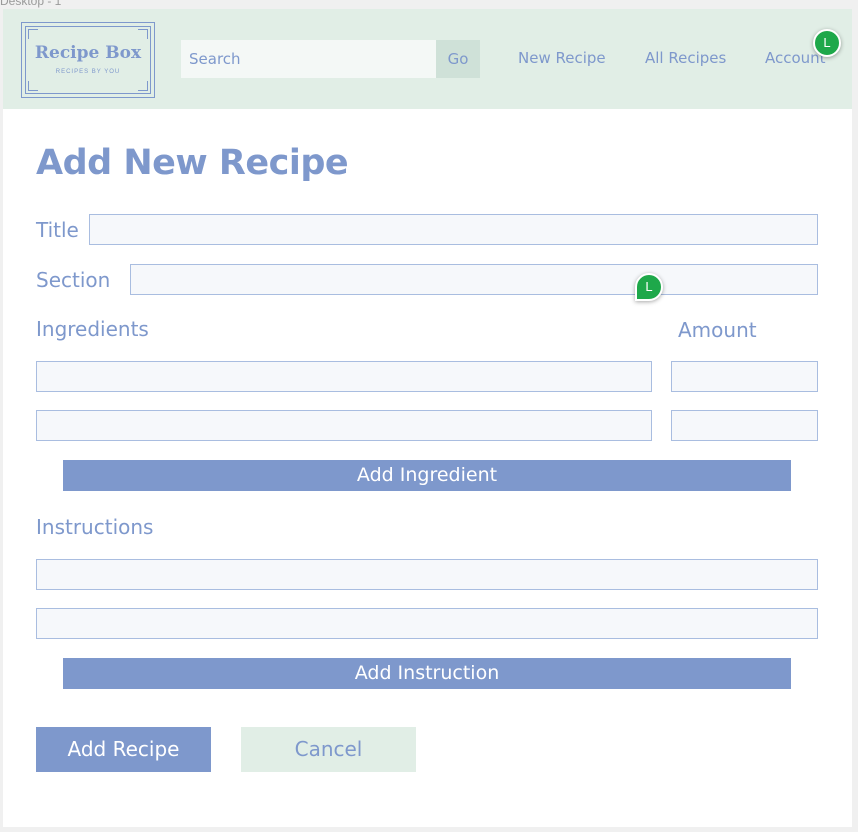  What do you see at coordinates (31, 4) in the screenshot?
I see `frame-label: Desktop - 1` at bounding box center [31, 4].